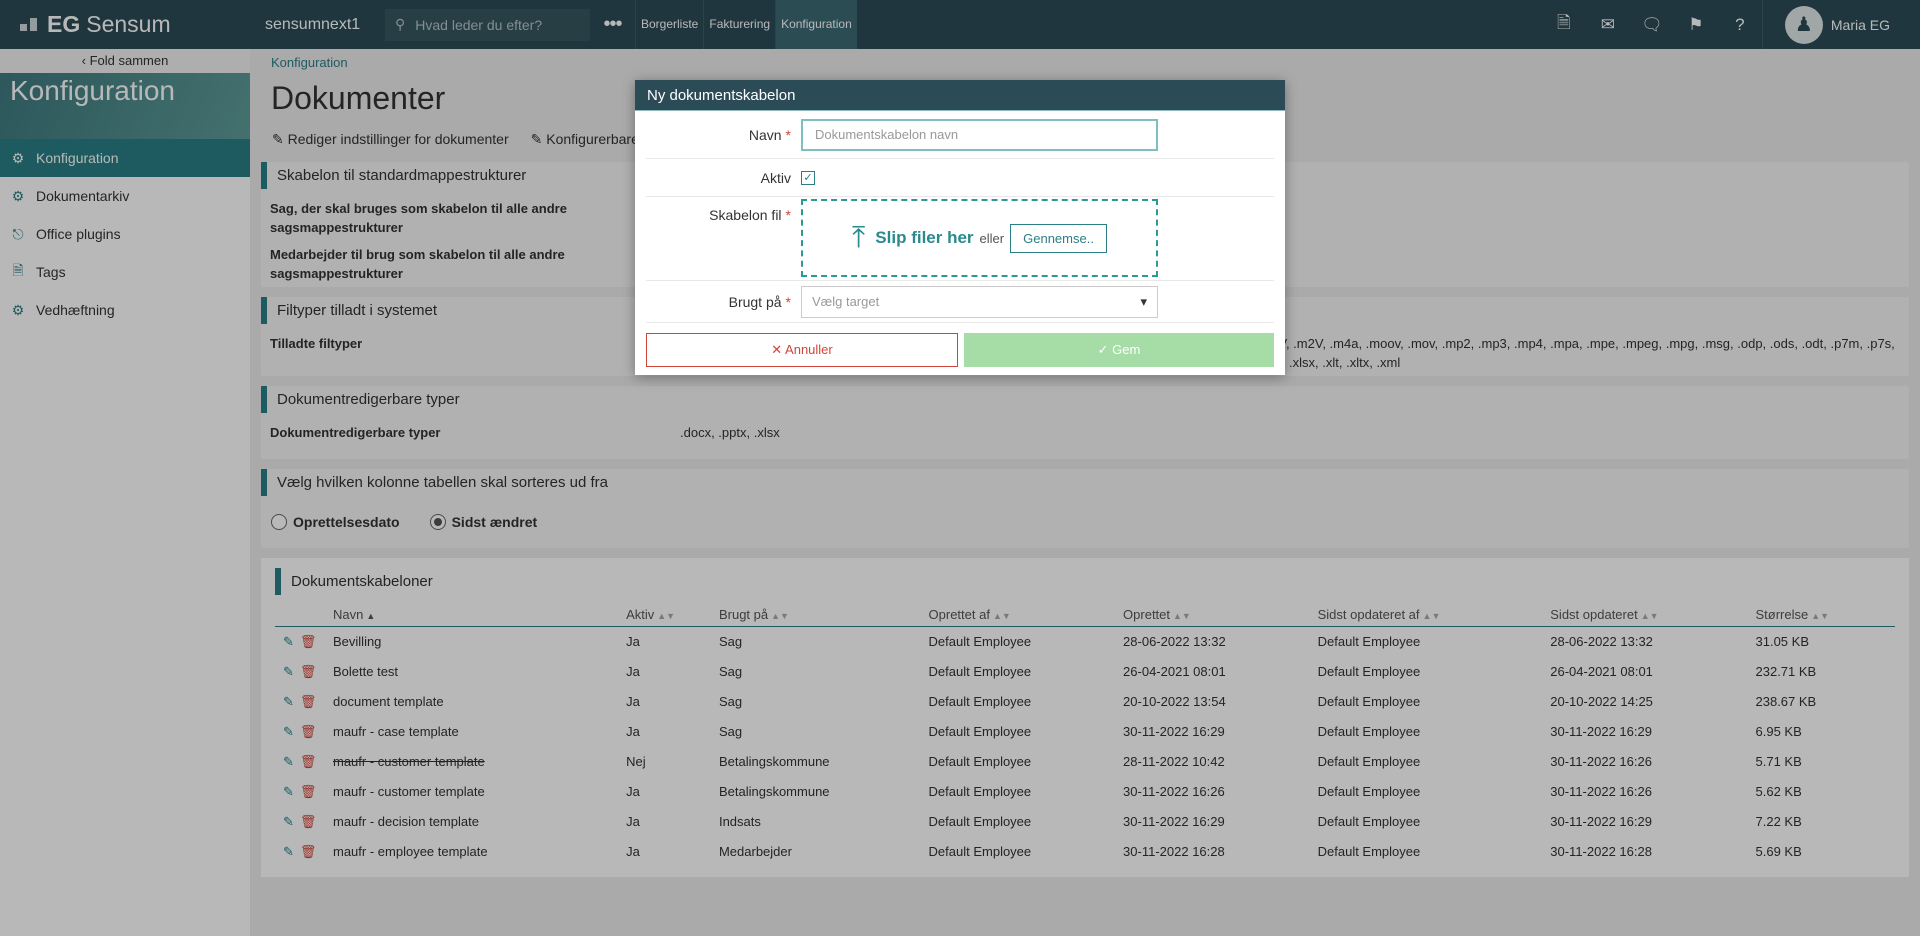 The image size is (1920, 936). I want to click on dialog-buttons: ✕ Annuller ✓ Gem, so click(960, 350).